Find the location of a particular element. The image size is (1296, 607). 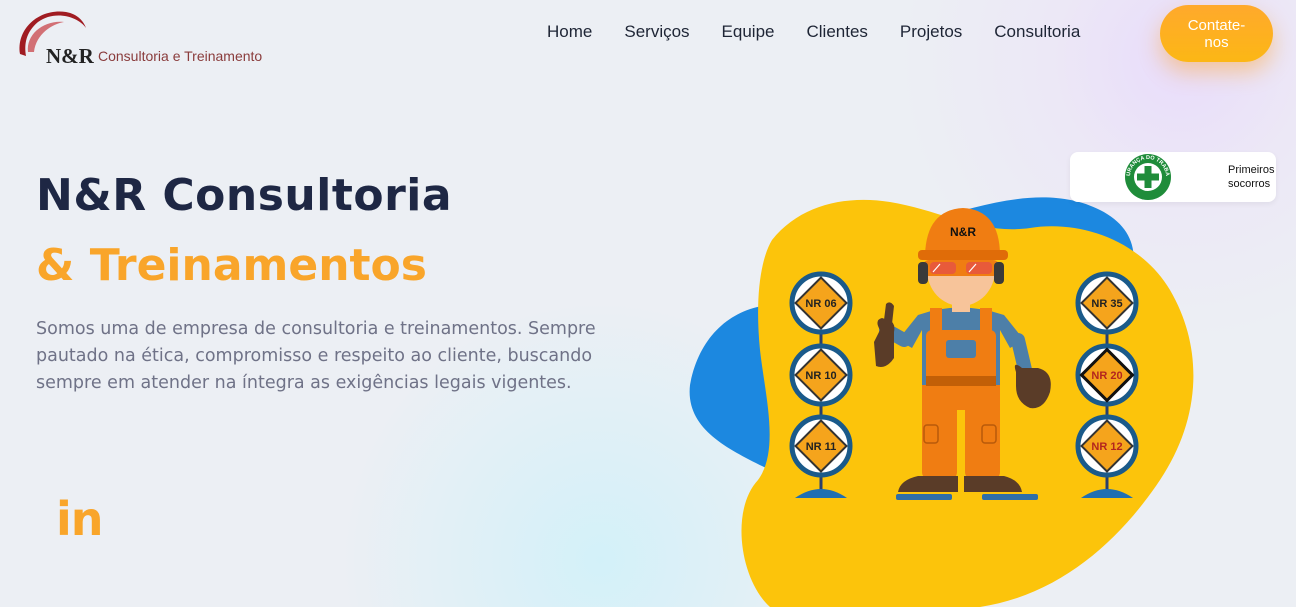

sign-nr35-label: NR 35 is located at coordinates (1106, 304).